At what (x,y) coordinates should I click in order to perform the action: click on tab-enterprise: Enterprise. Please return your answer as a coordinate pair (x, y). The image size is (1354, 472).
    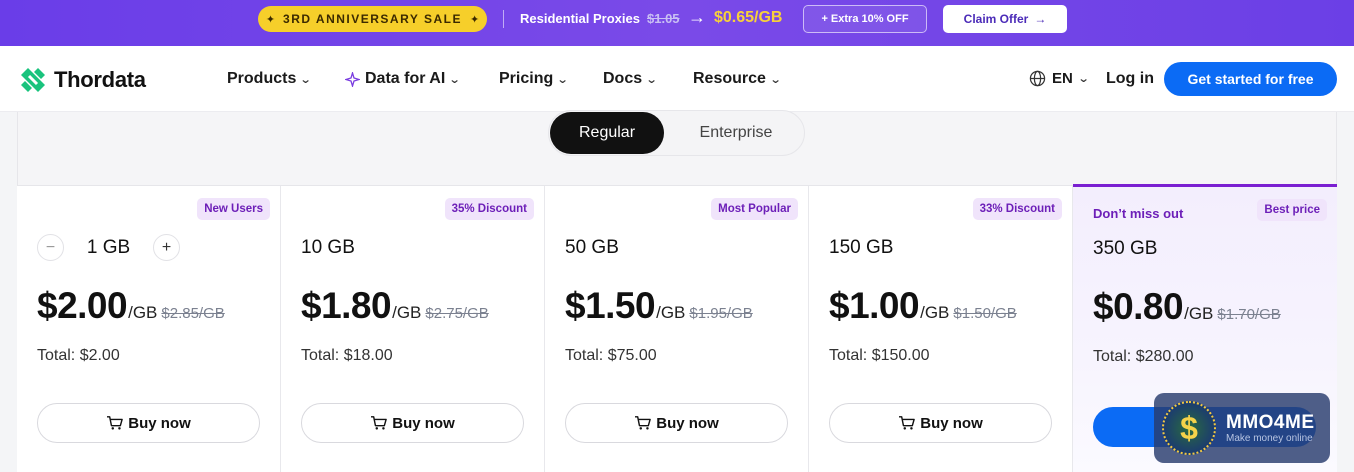
    Looking at the image, I should click on (736, 133).